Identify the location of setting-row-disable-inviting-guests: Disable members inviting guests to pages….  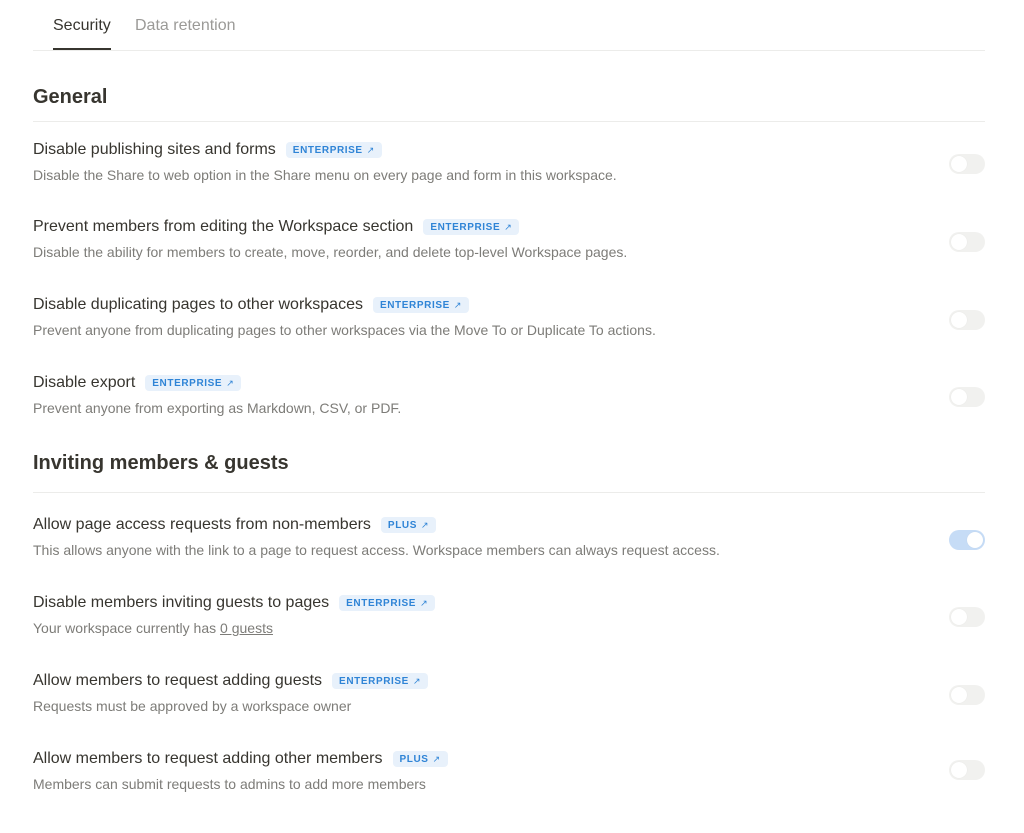
(509, 615).